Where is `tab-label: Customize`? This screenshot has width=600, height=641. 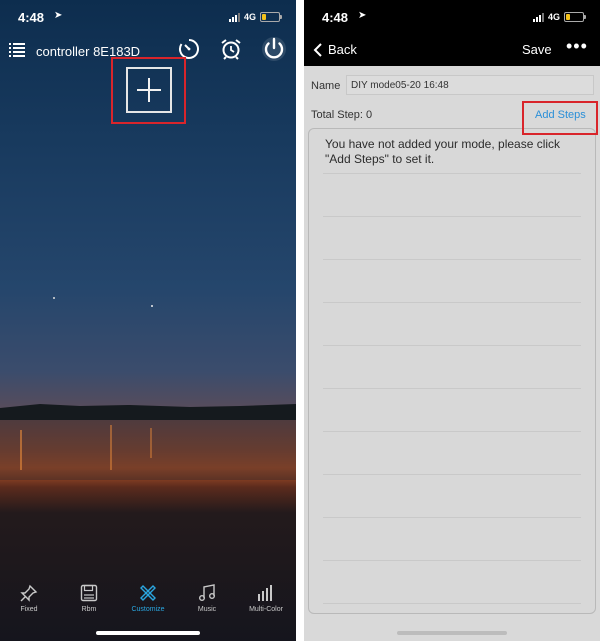 tab-label: Customize is located at coordinates (148, 609).